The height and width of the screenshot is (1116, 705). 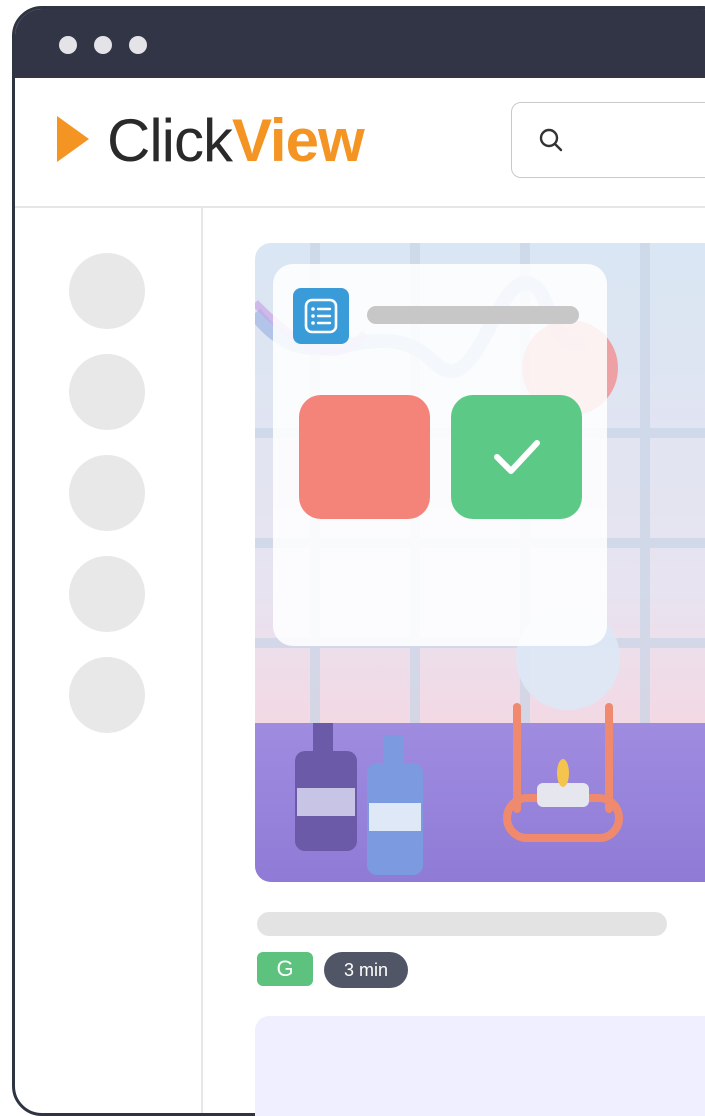 What do you see at coordinates (360, 43) in the screenshot?
I see `window-titlebar` at bounding box center [360, 43].